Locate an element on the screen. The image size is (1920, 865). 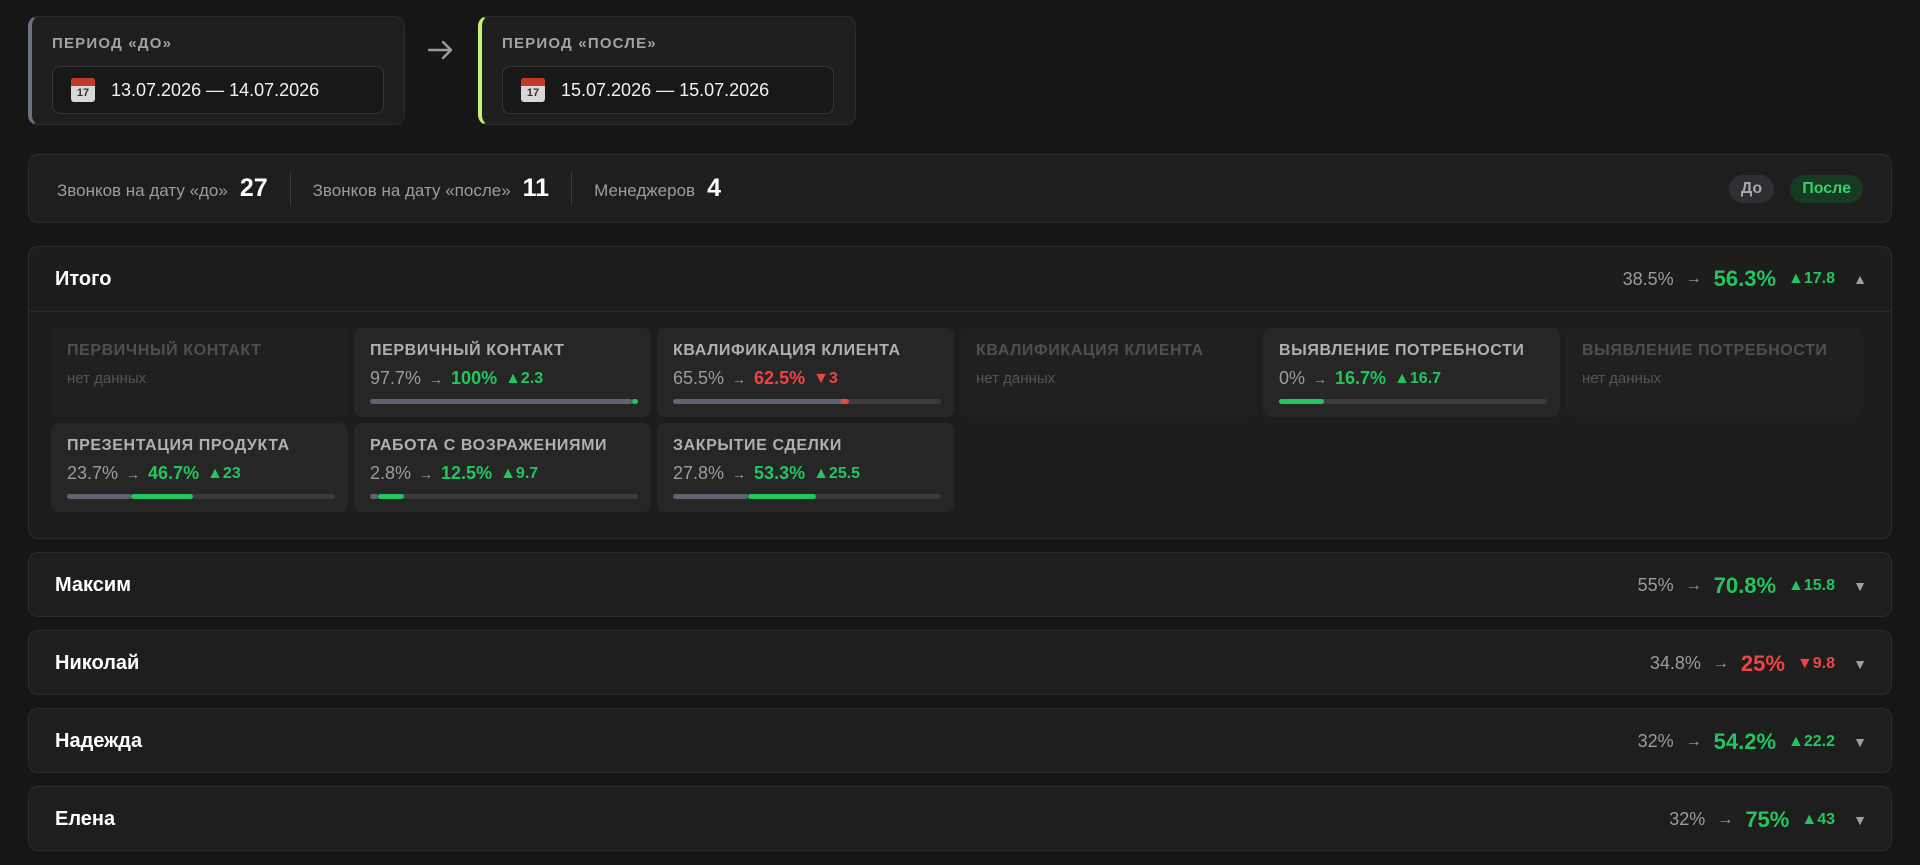
stat-calls-after: Звонков на дату «после» 11 is located at coordinates (431, 188).